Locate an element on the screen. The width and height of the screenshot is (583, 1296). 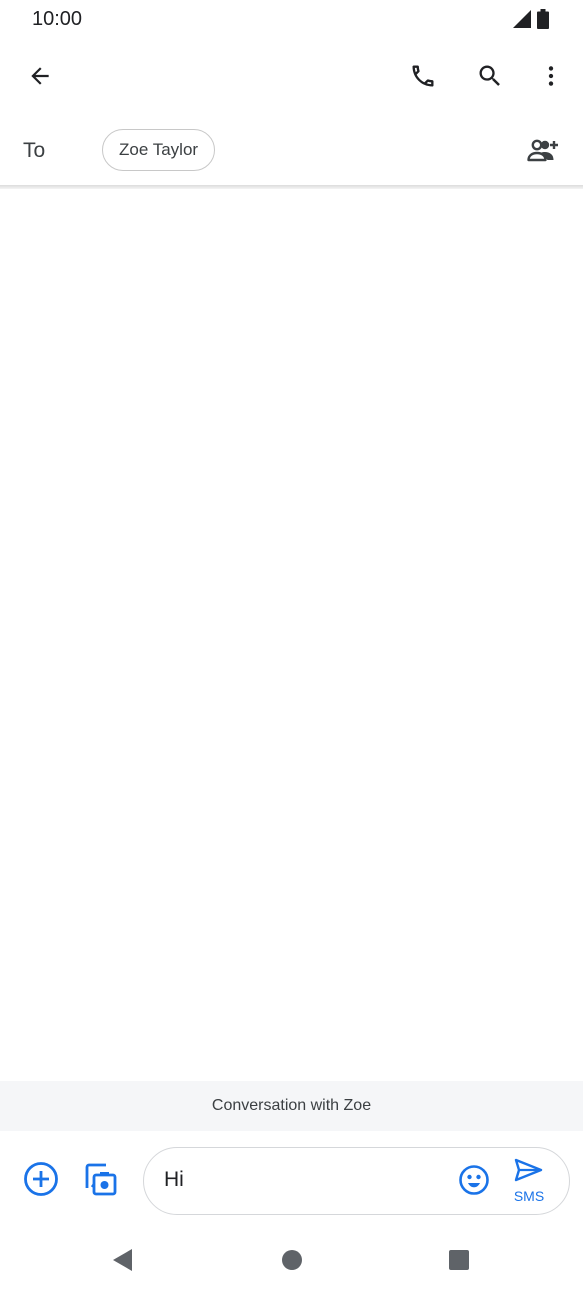
conversation-banner-text: Conversation with Zoe is located at coordinates (291, 1105).